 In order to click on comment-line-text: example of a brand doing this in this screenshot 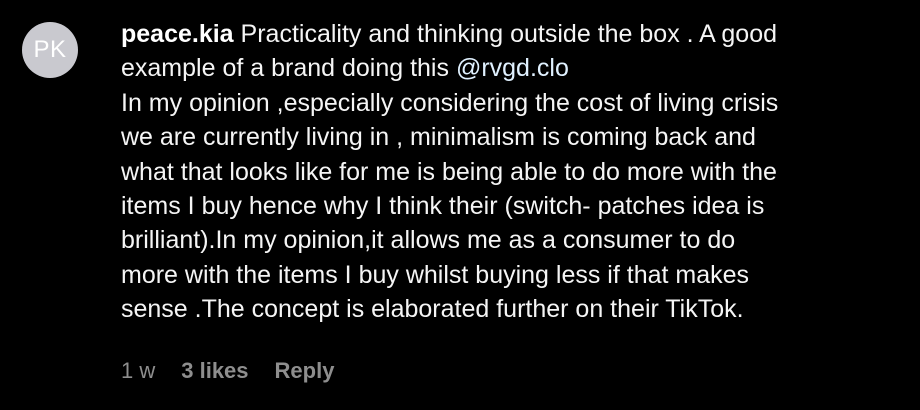, I will do `click(288, 68)`.